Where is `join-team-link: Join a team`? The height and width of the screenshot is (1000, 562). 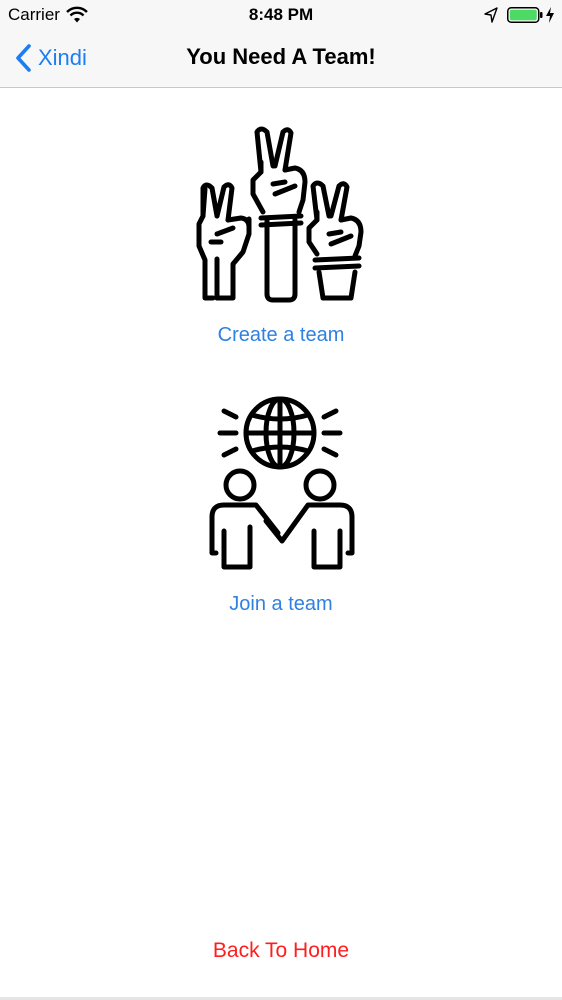 join-team-link: Join a team is located at coordinates (281, 604).